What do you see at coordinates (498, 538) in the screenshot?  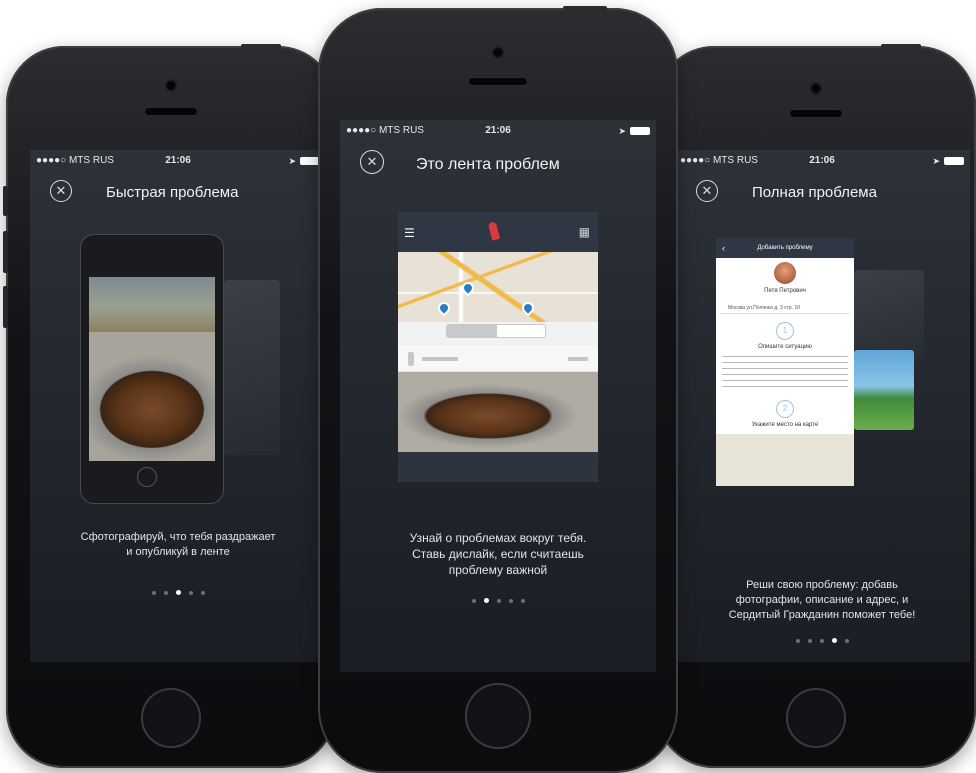 I see `caption-line: Узнай о проблемах вокруг тебя.` at bounding box center [498, 538].